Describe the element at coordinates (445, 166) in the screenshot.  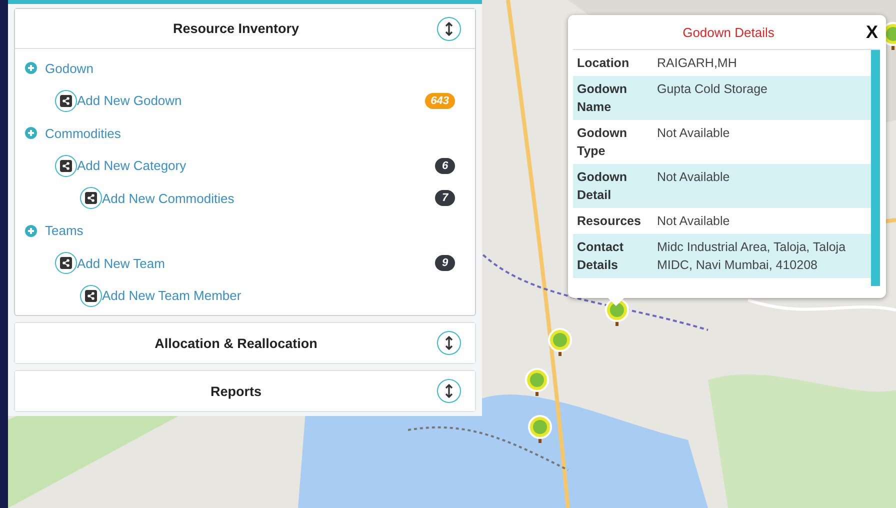
I see `count-badge: 6` at that location.